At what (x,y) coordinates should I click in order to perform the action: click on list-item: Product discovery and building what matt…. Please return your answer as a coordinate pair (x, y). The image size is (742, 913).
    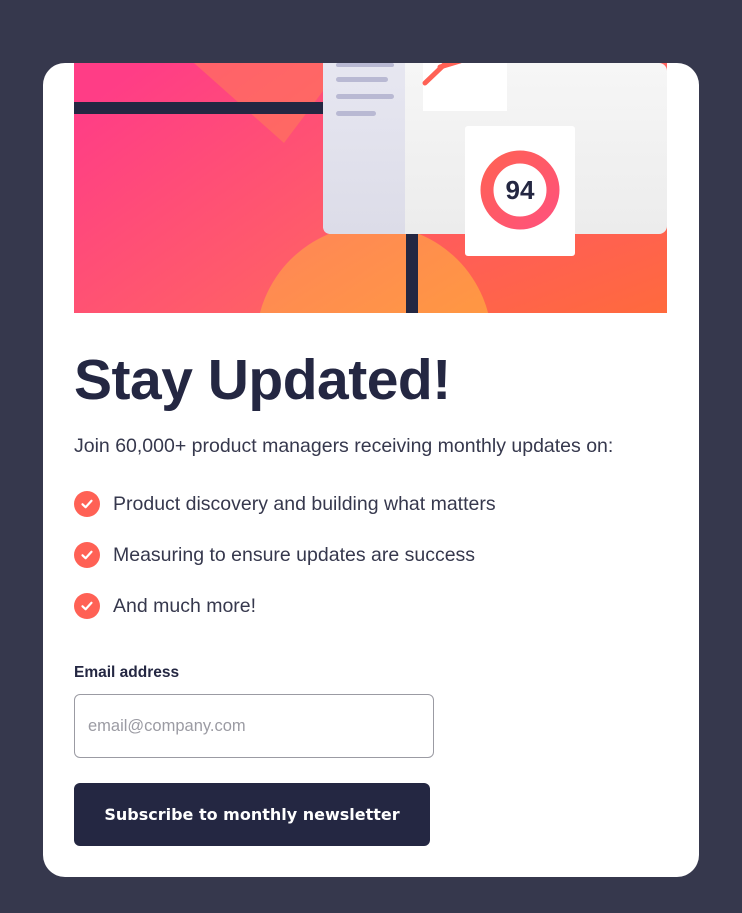
    Looking at the image, I should click on (285, 516).